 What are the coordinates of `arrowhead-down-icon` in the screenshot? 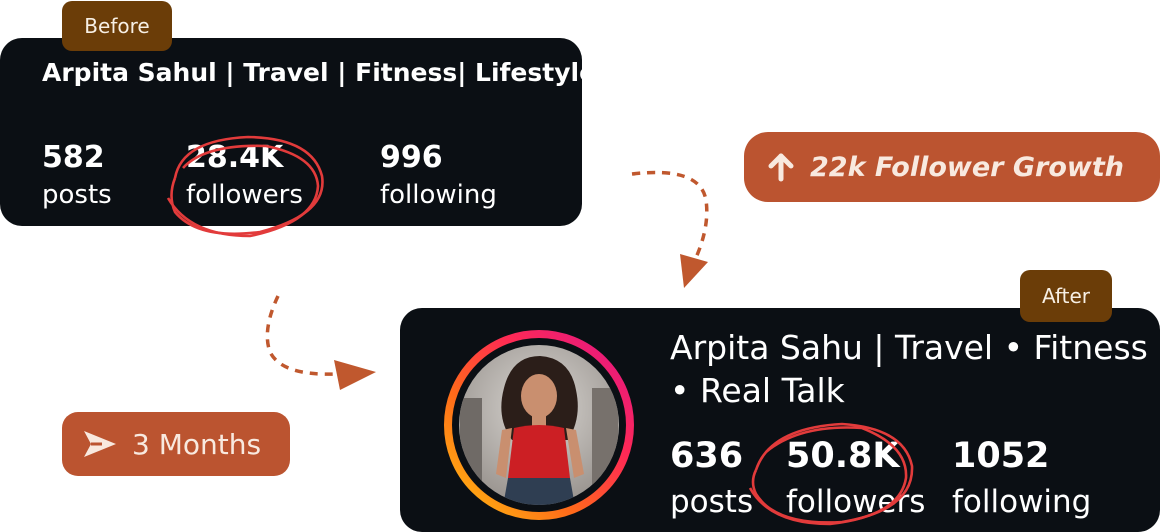 It's located at (694, 271).